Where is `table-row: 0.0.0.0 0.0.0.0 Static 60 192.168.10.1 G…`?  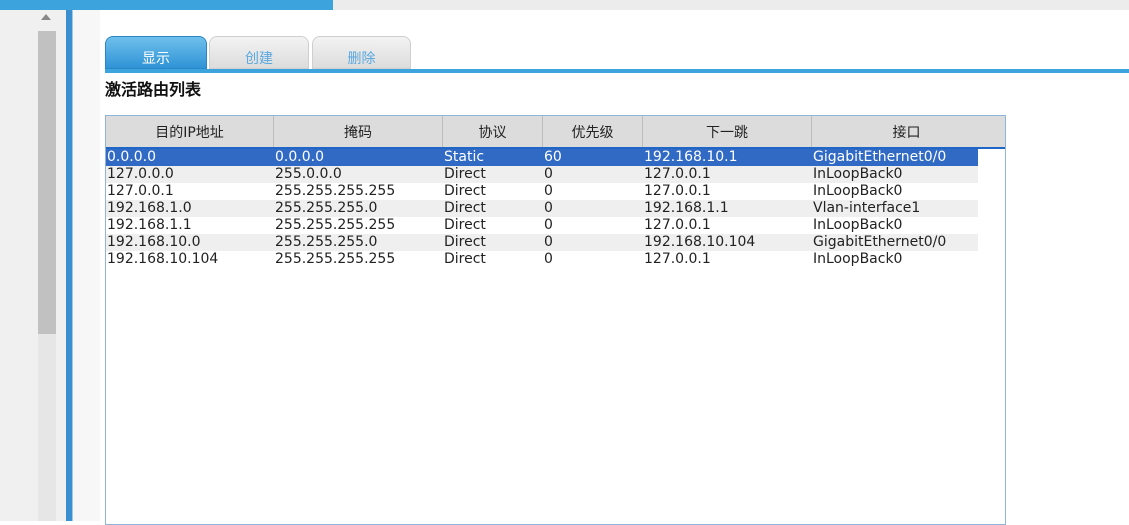 table-row: 0.0.0.0 0.0.0.0 Static 60 192.168.10.1 G… is located at coordinates (542, 157).